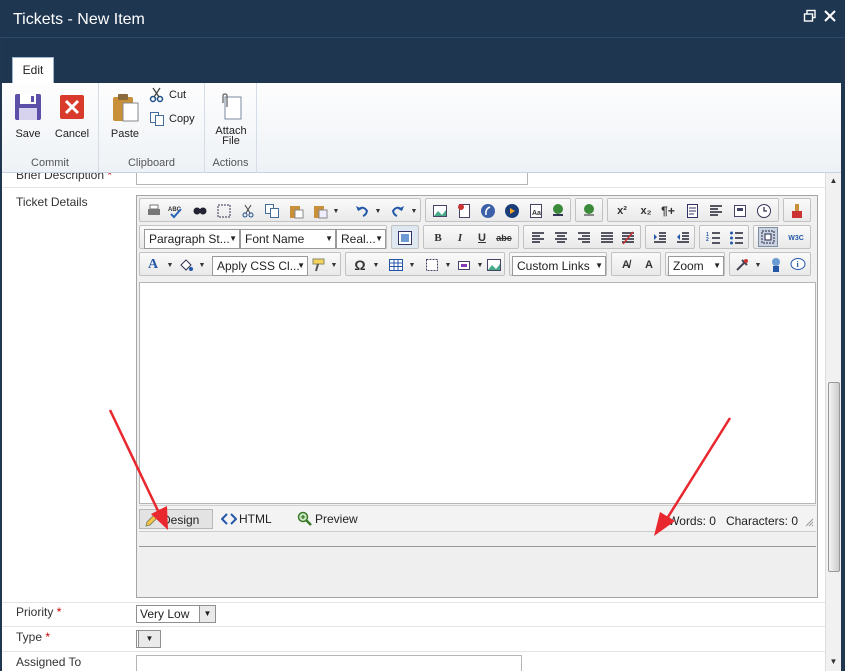  I want to click on fore-color-dropdown-icon: ▼, so click(170, 265).